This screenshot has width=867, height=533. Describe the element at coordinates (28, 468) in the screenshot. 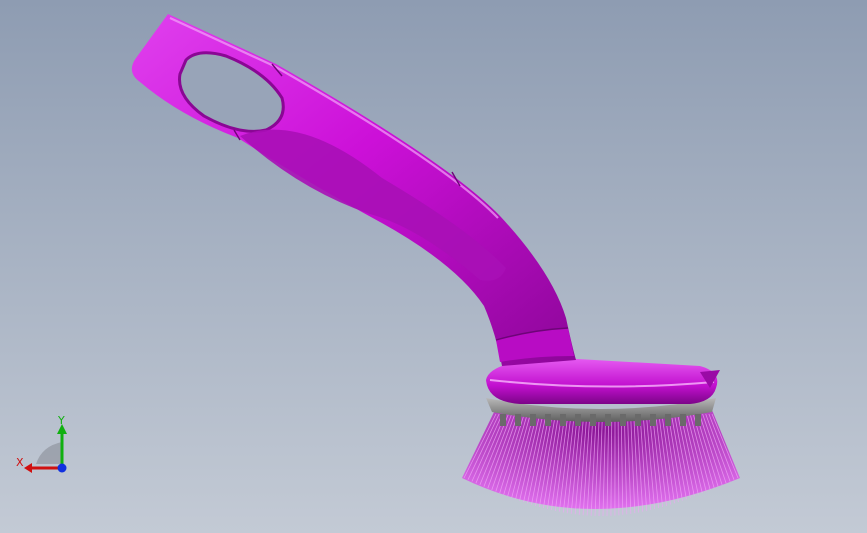

I see `x-axis-arrow` at that location.